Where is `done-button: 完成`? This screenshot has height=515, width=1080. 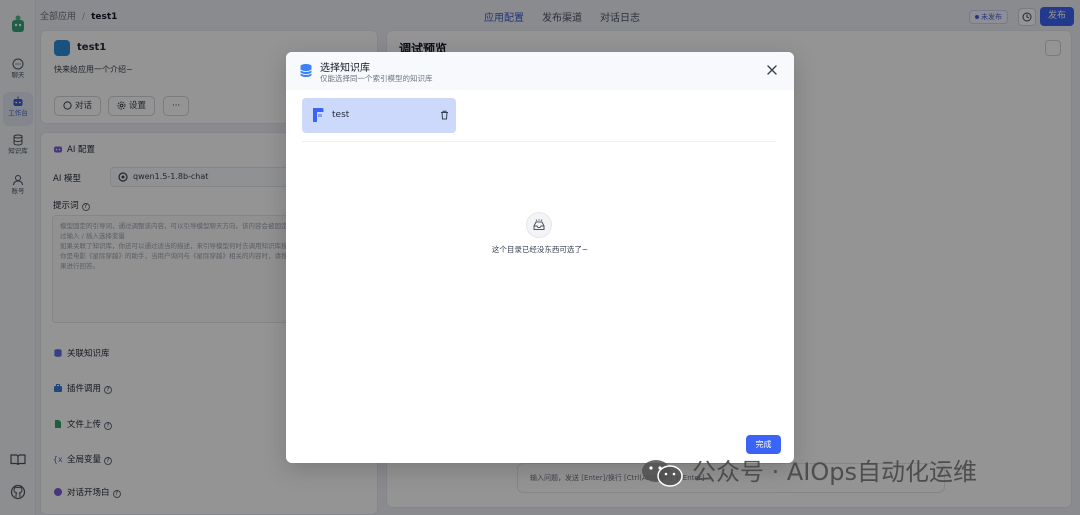
done-button: 完成 is located at coordinates (763, 444).